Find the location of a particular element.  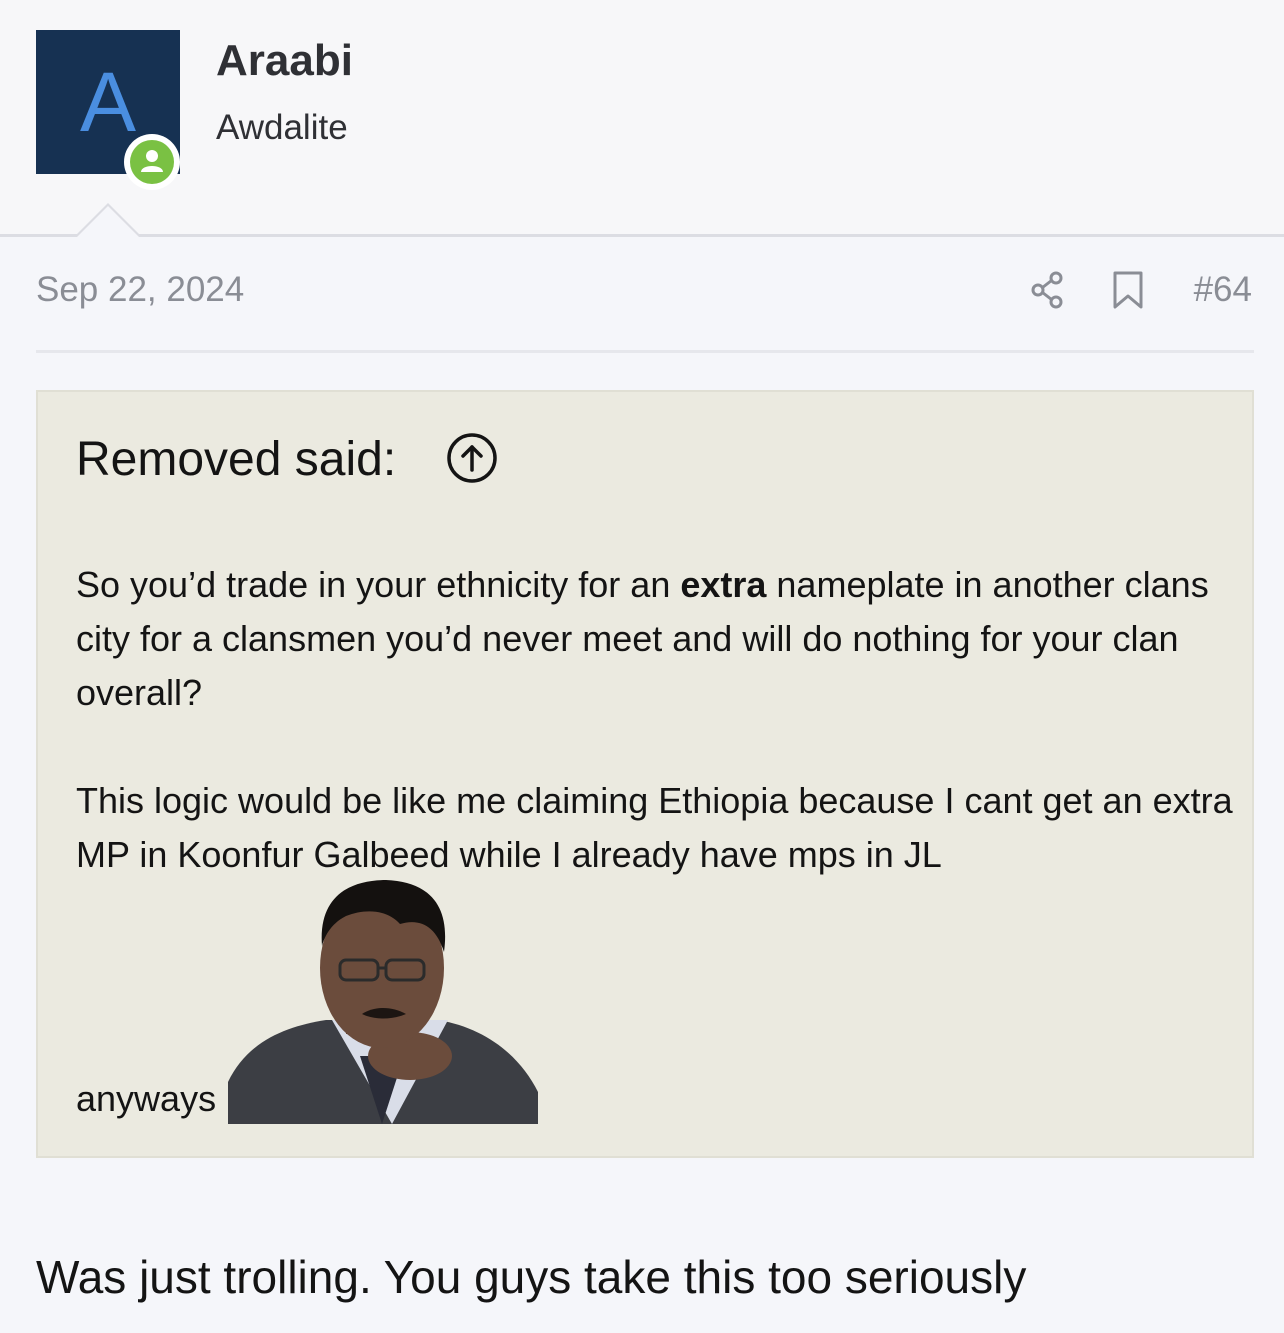

quote-bold-text: extra is located at coordinates (723, 584).